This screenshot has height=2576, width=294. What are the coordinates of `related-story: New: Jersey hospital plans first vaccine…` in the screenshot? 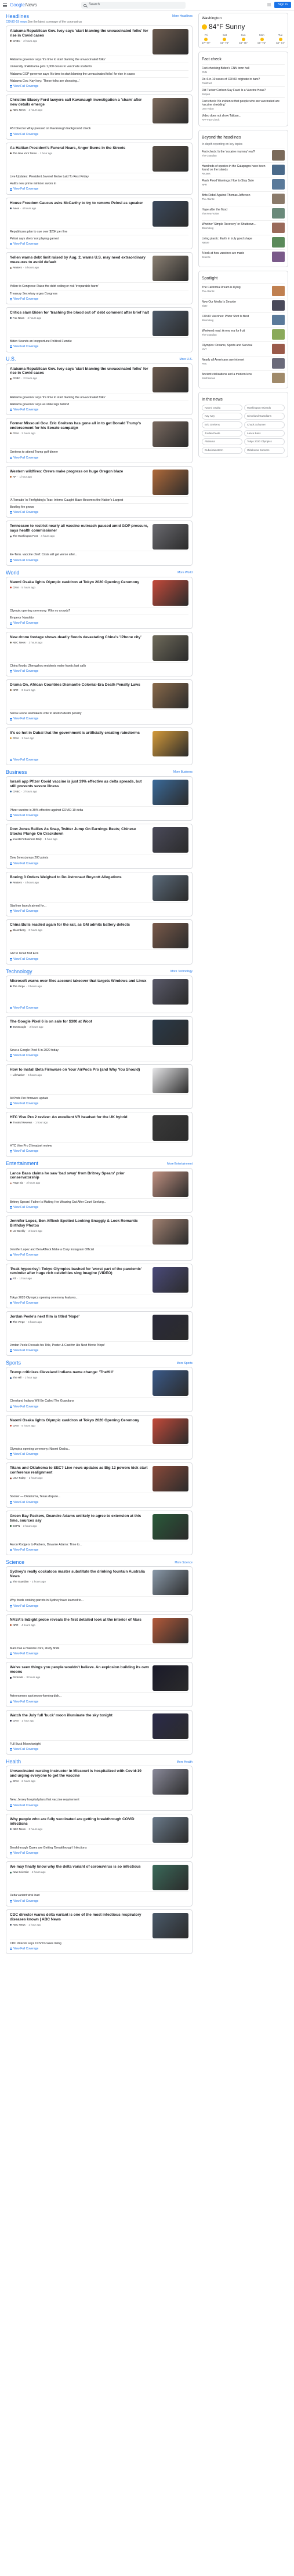 It's located at (99, 1799).